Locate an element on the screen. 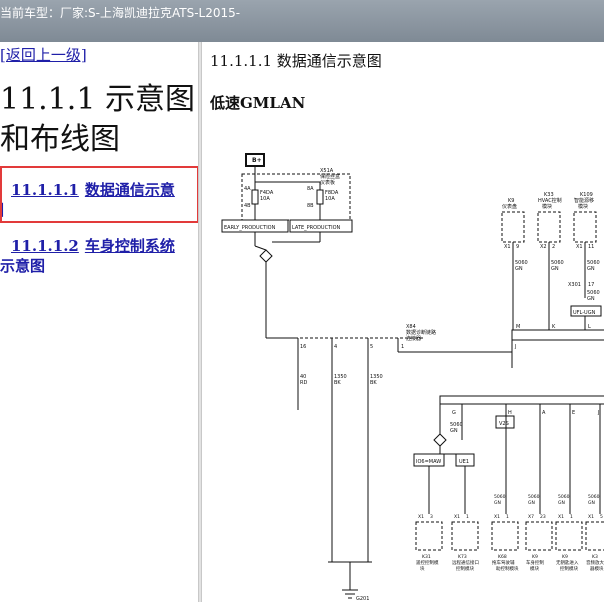 The width and height of the screenshot is (604, 602). bus2-label-j: J is located at coordinates (598, 413).